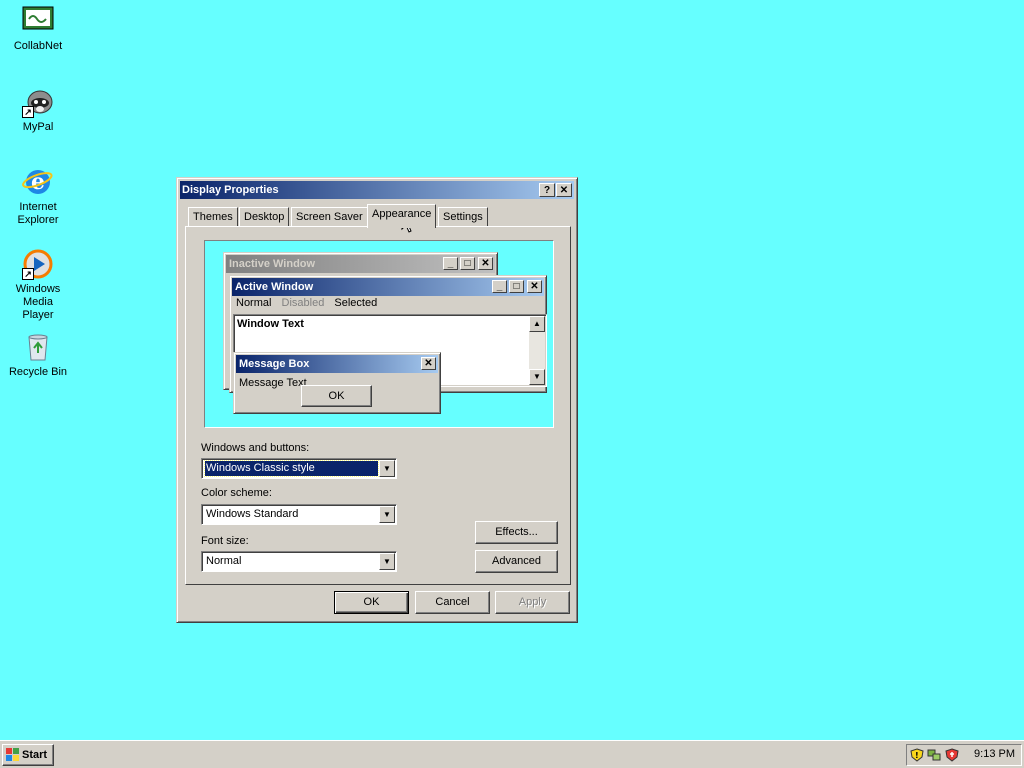 This screenshot has width=1024, height=768. Describe the element at coordinates (272, 264) in the screenshot. I see `preview-inactive-title-text: Inactive Window` at that location.